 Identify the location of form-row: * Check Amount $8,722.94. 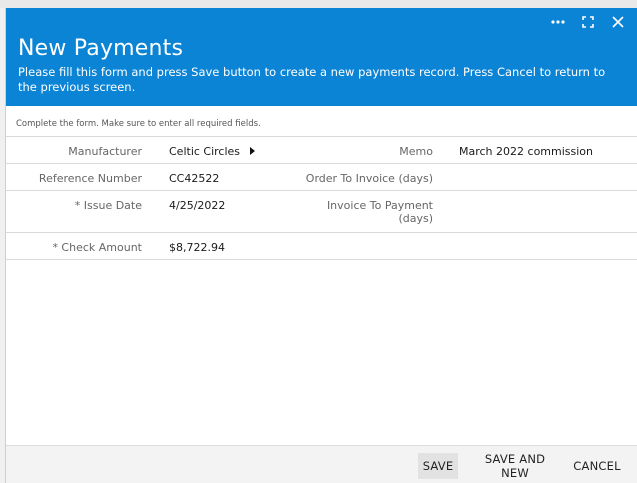
(321, 246).